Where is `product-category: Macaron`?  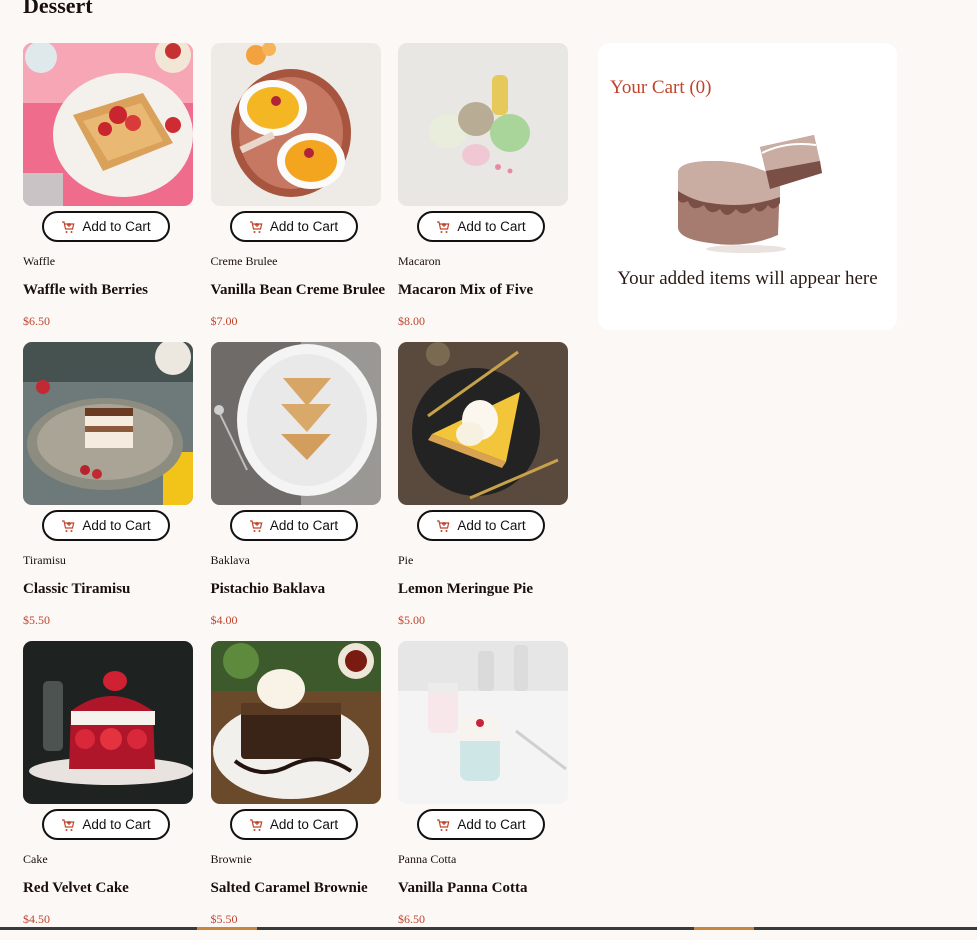 product-category: Macaron is located at coordinates (419, 261).